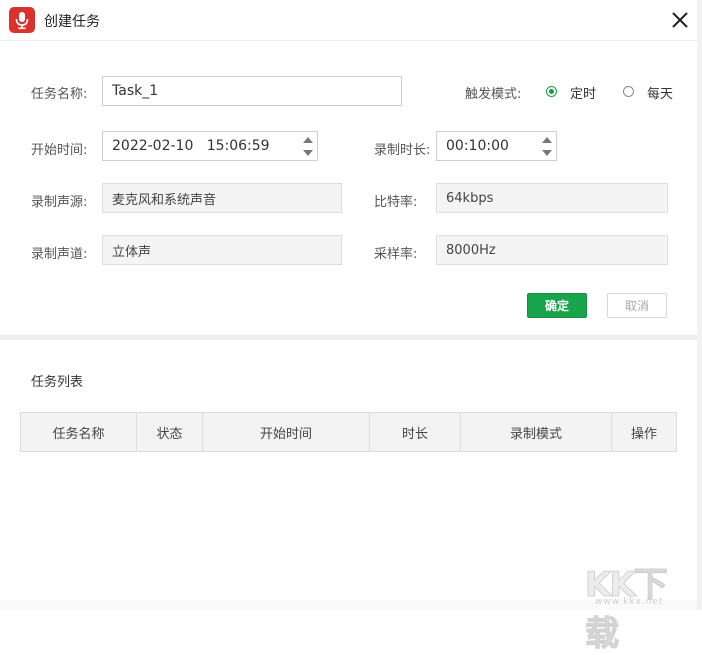 This screenshot has height=655, width=702. I want to click on watermark-url: www.kkx.net, so click(629, 602).